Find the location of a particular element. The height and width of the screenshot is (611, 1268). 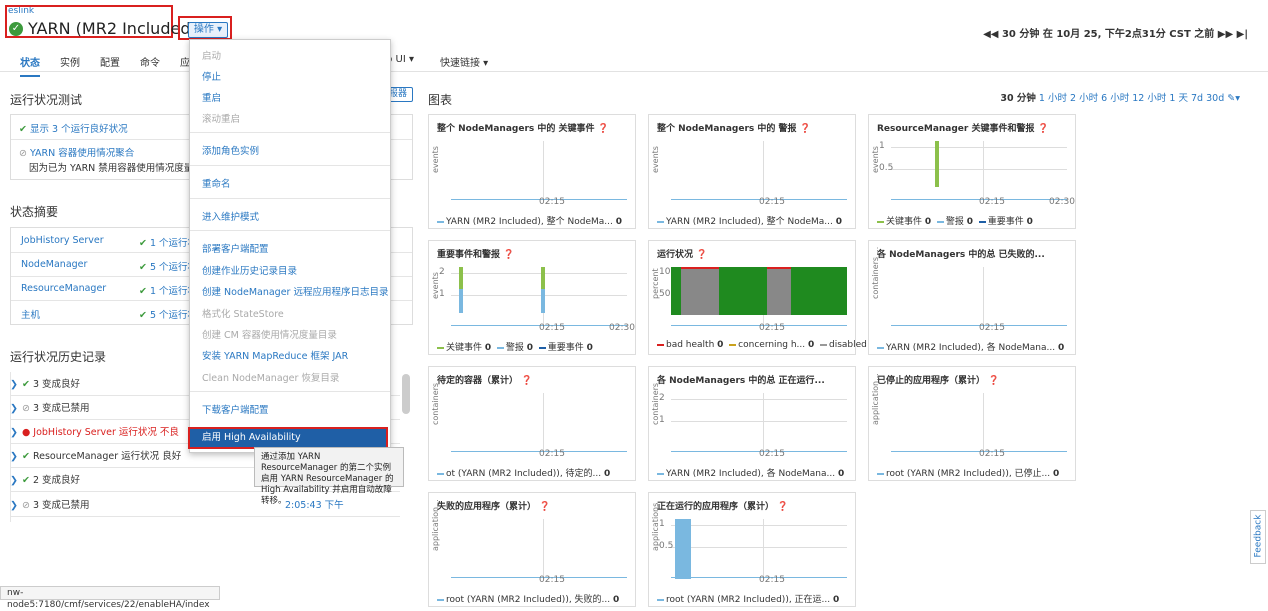

charts-title: 图表 is located at coordinates (440, 100).